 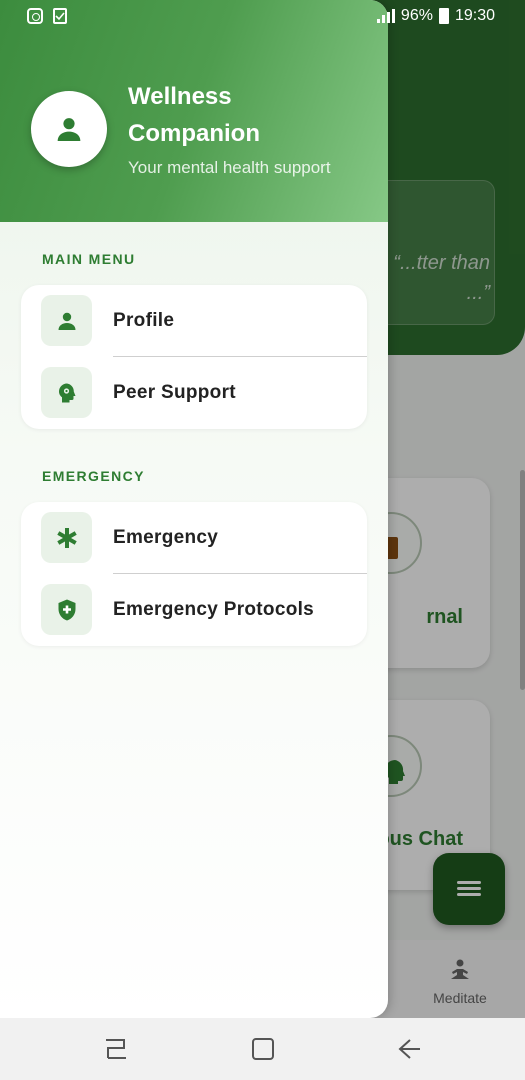 I want to click on clipboard-icon, so click(x=60, y=16).